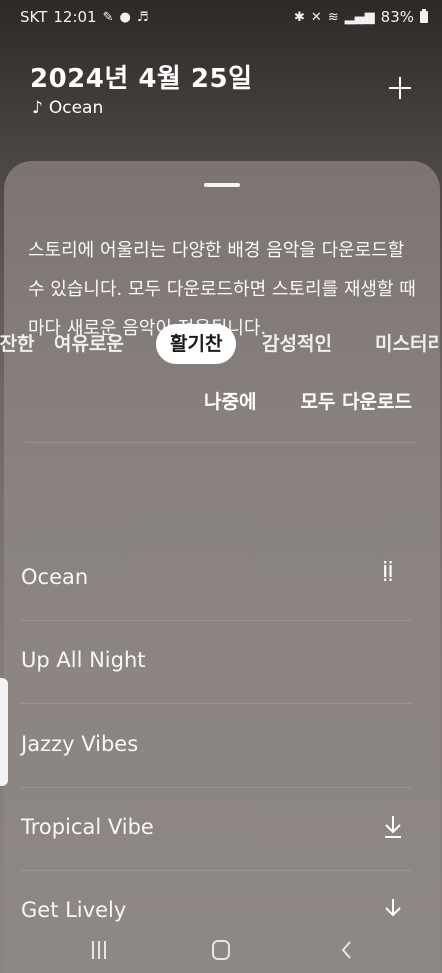 The image size is (442, 973). I want to click on track-name: Ocean, so click(55, 577).